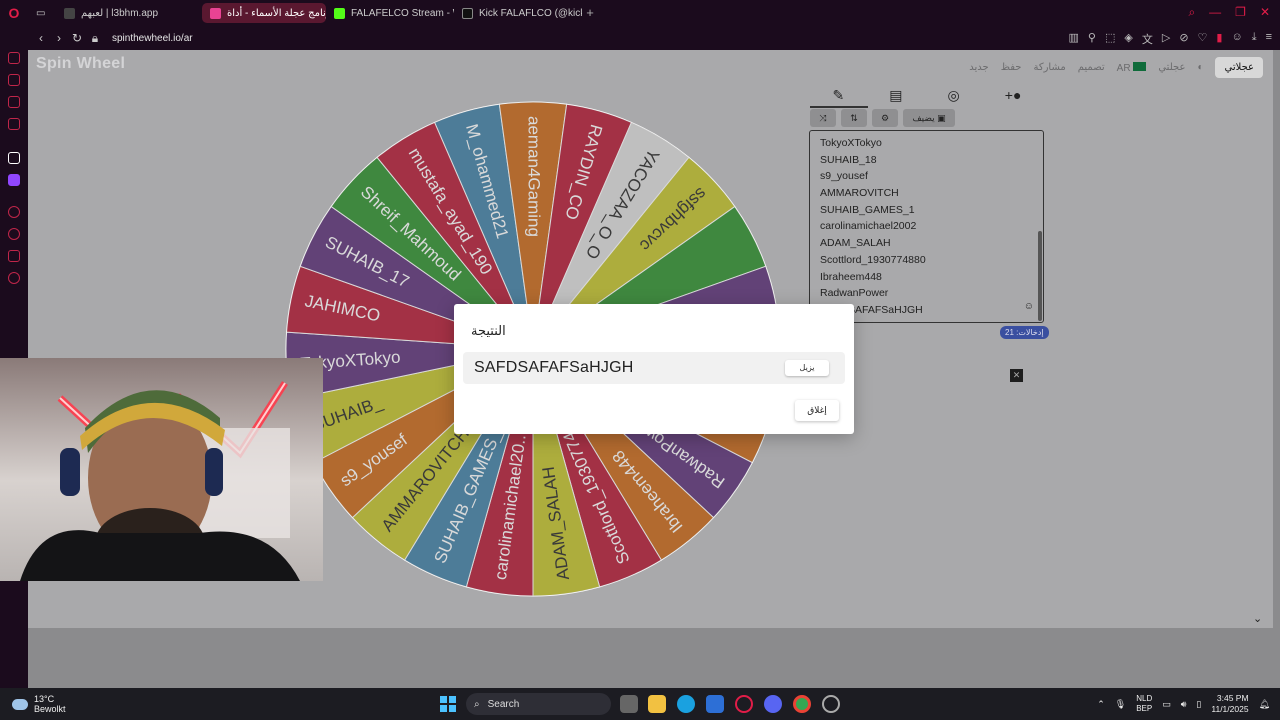 This screenshot has height=720, width=1280. What do you see at coordinates (1029, 306) in the screenshot?
I see `emoji-icon: ☺` at bounding box center [1029, 306].